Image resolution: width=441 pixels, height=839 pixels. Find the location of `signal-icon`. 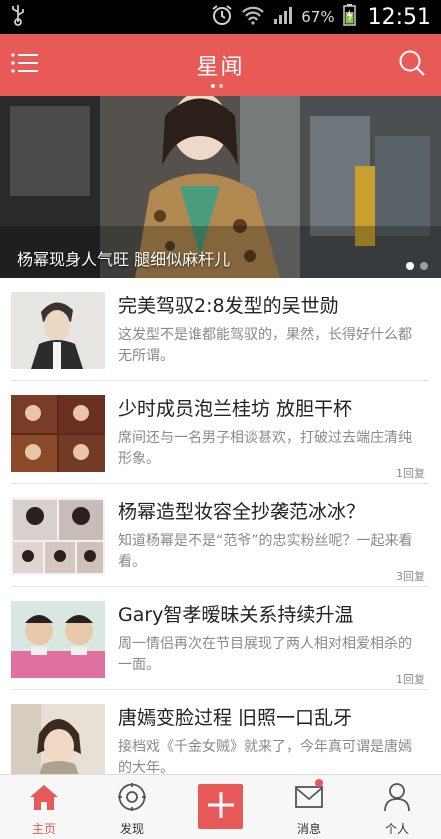

signal-icon is located at coordinates (283, 17).